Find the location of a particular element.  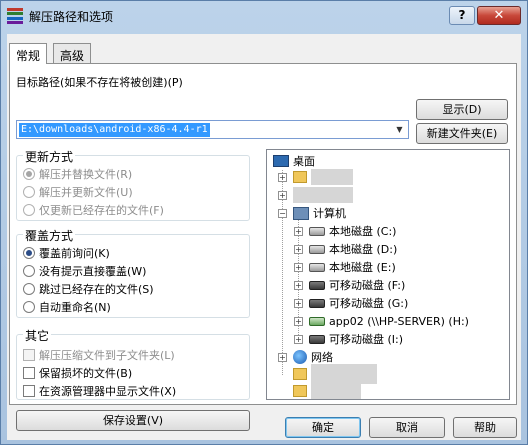

tree-node-drive-c: 本地磁盘 (C:) is located at coordinates (352, 231).